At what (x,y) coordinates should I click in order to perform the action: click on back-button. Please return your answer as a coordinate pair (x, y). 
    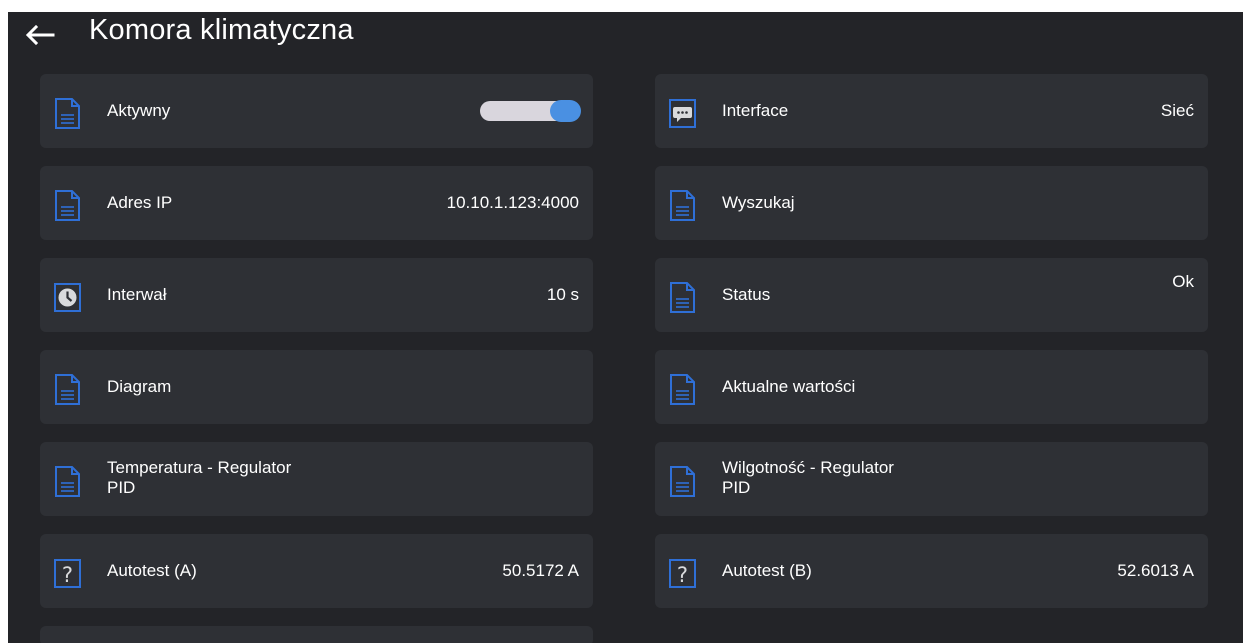
    Looking at the image, I should click on (40, 35).